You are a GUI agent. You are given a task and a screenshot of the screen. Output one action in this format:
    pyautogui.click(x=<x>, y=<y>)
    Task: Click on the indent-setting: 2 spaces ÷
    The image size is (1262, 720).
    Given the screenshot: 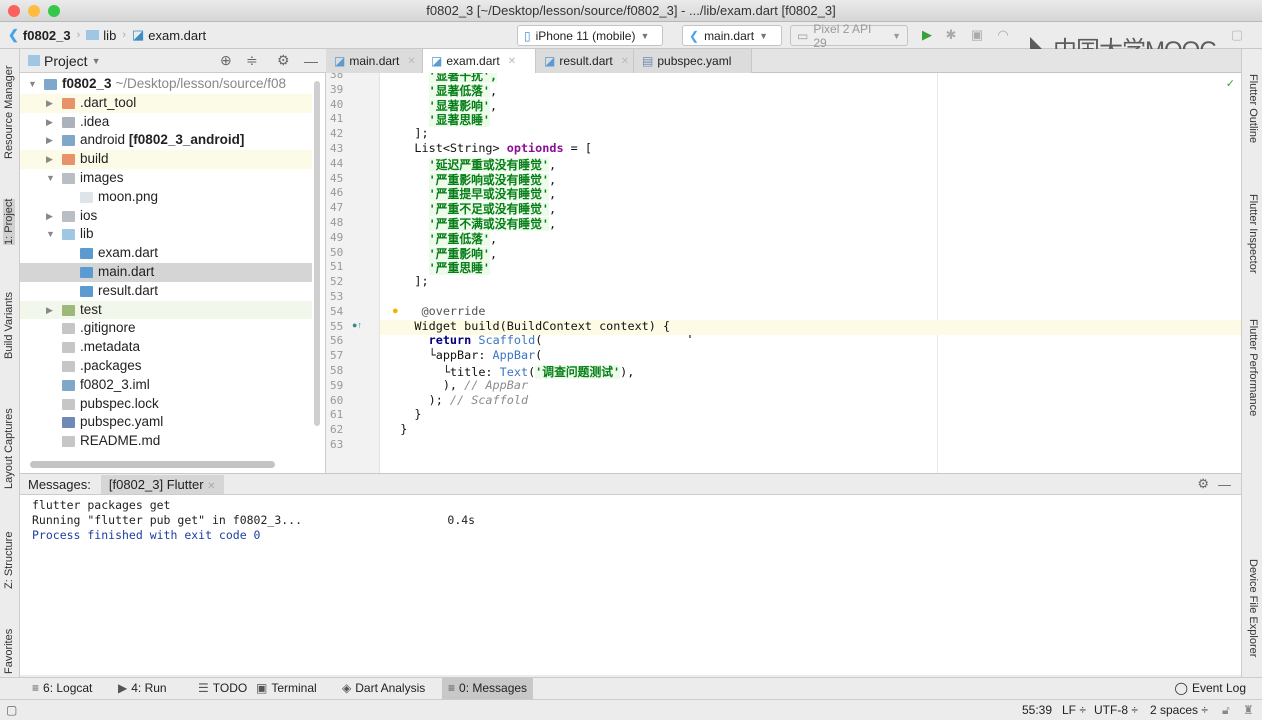 What is the action you would take?
    pyautogui.click(x=1179, y=710)
    